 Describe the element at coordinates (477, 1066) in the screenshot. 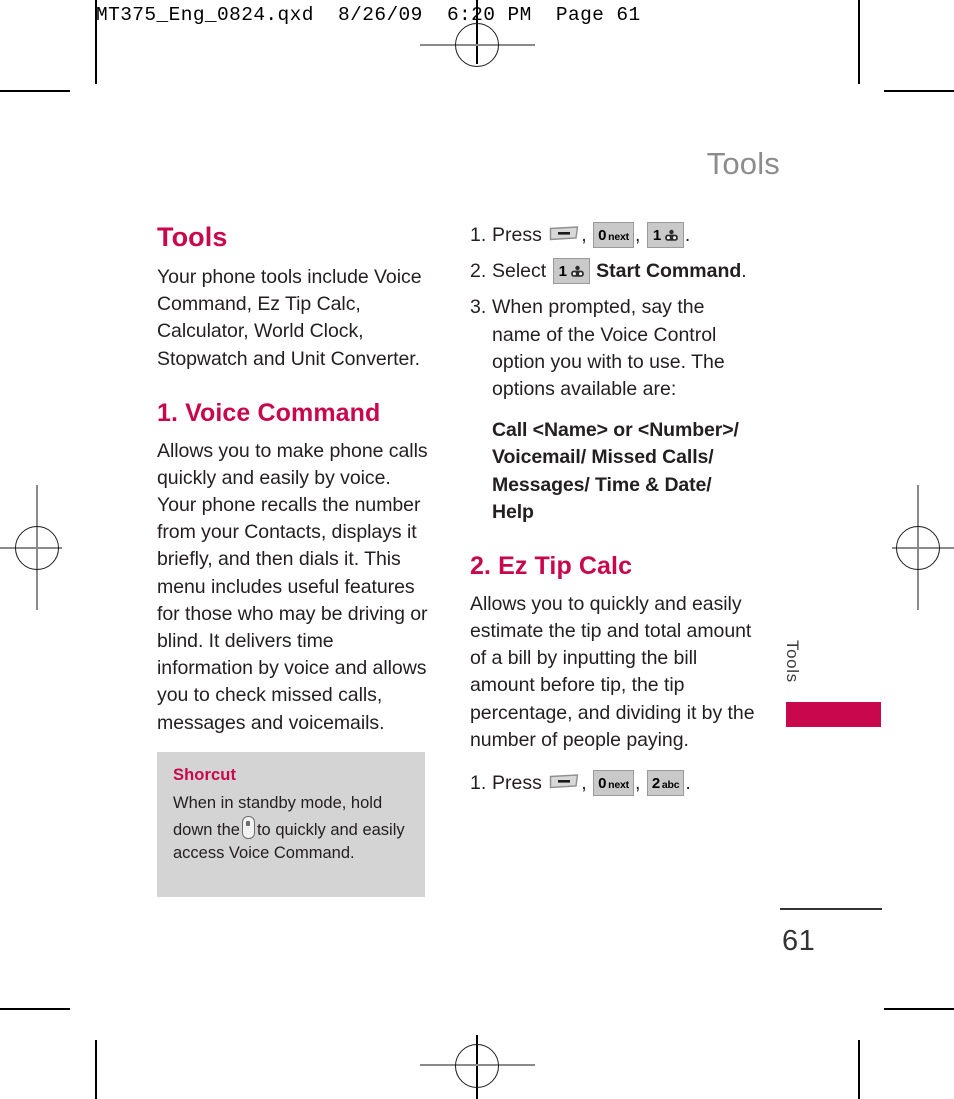

I see `registration-mark-bottom` at that location.